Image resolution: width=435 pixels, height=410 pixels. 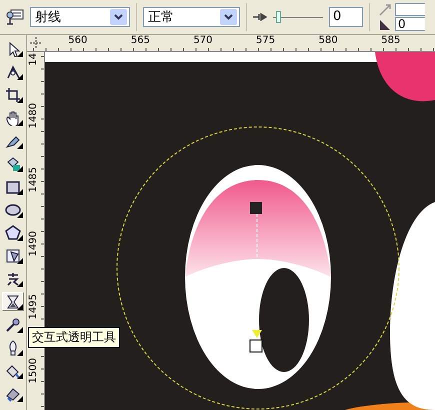 I want to click on ruler-label: 570, so click(x=203, y=40).